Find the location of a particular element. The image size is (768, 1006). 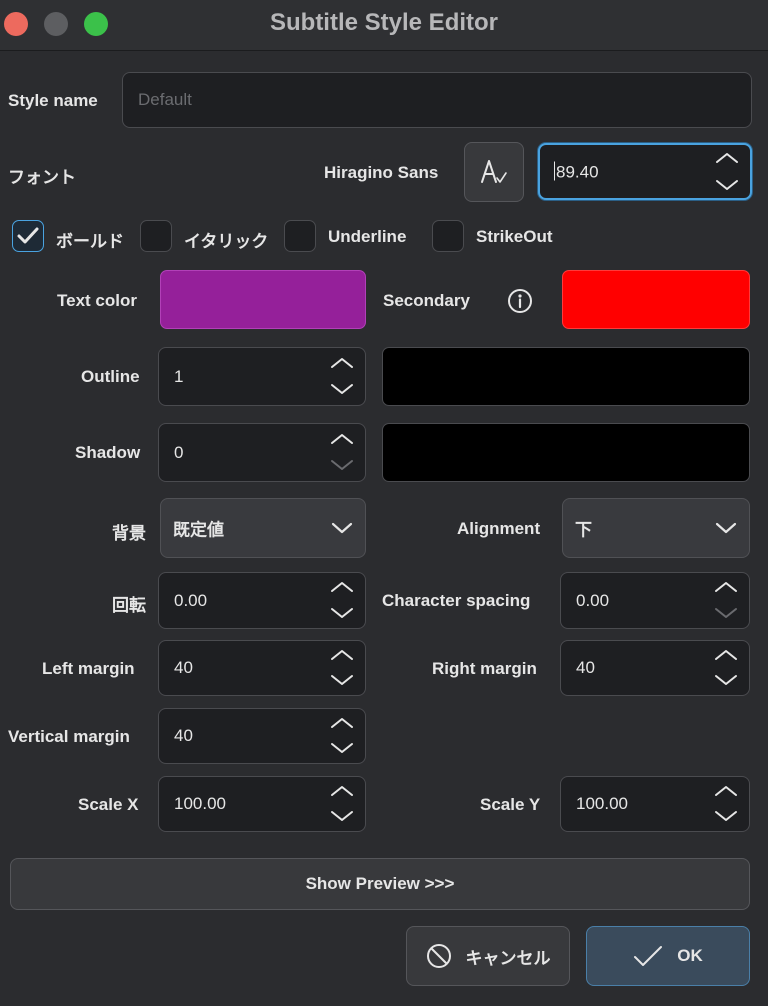

font-picker-button is located at coordinates (494, 172).